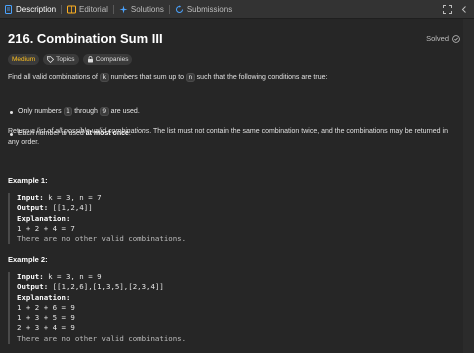 This screenshot has height=353, width=474. I want to click on editorial-icon, so click(72, 9).